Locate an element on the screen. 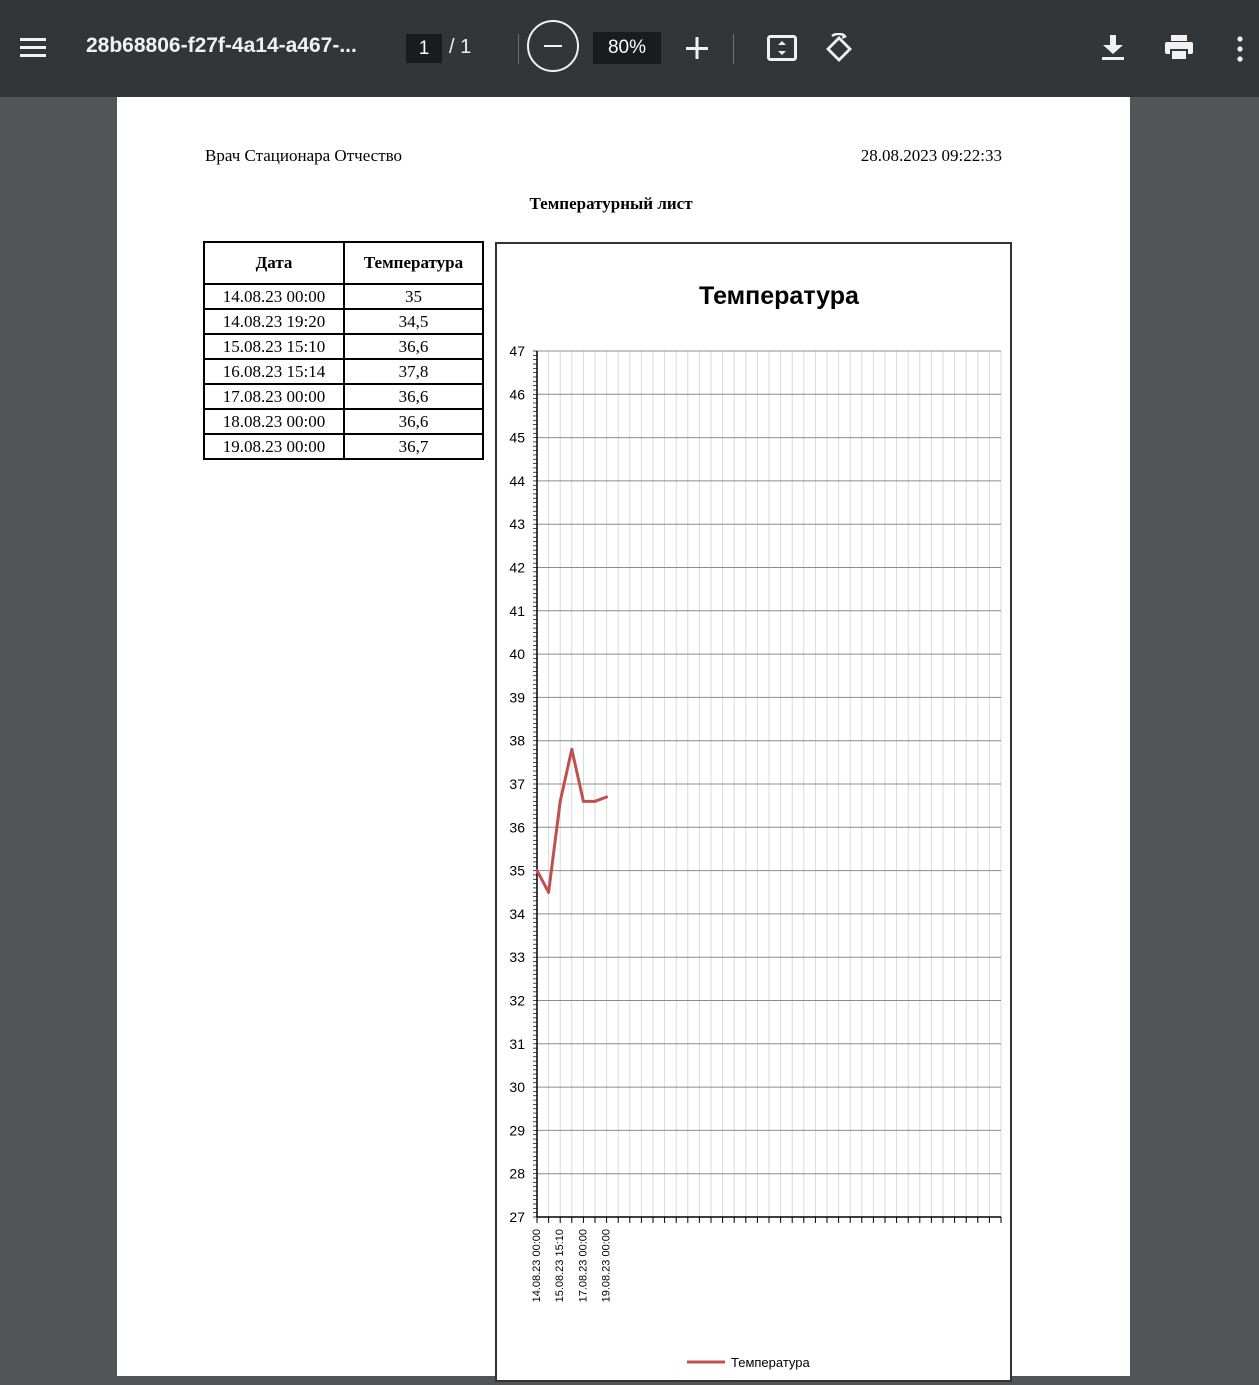 This screenshot has width=1259, height=1385. y-tick-label: 36 is located at coordinates (517, 827).